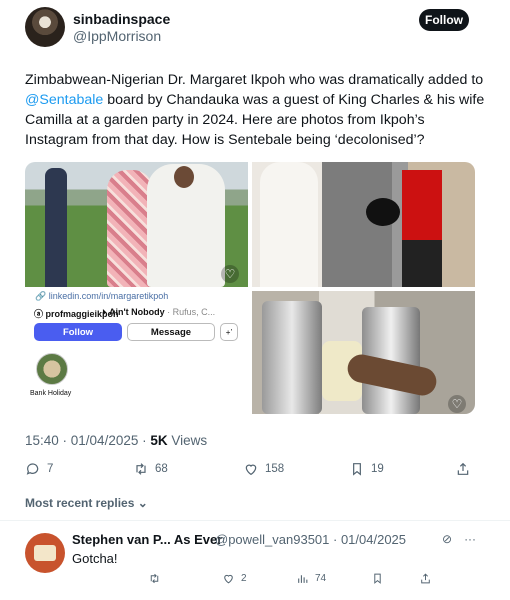  I want to click on tweet-time: 15:40 · 01/04/2025 ·, so click(88, 440).